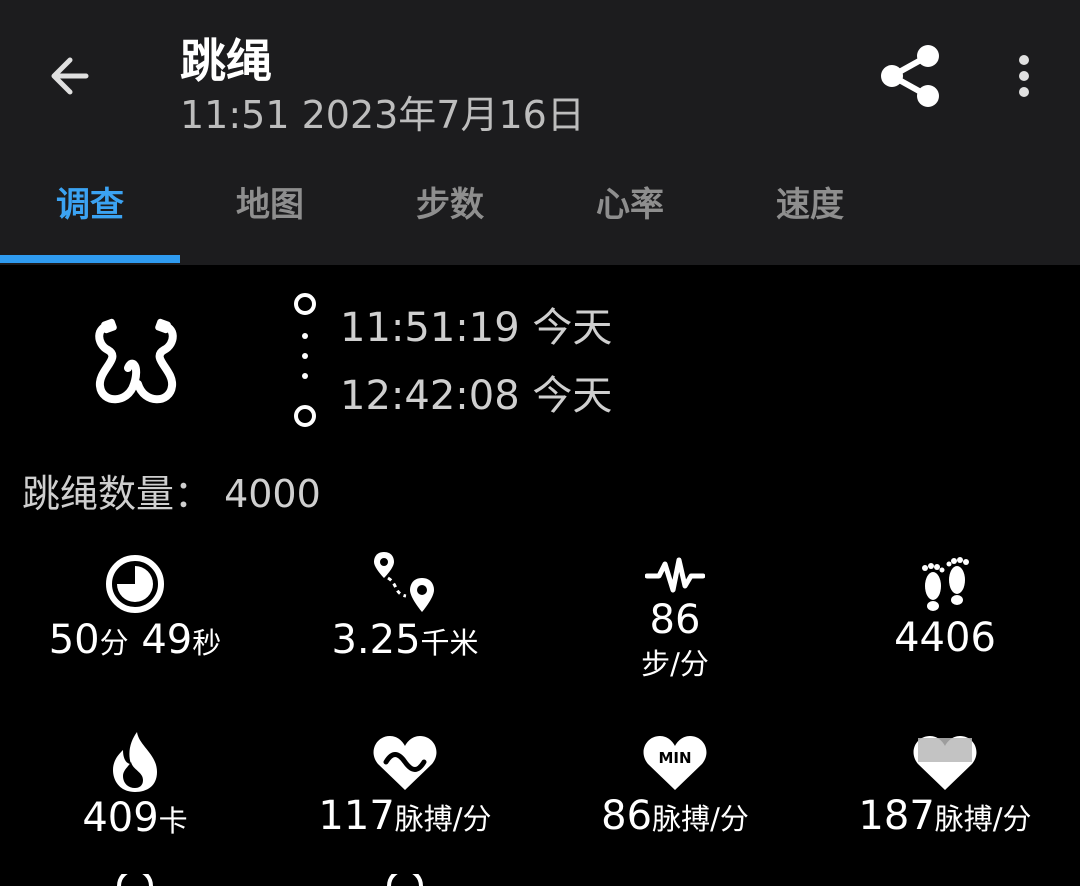  I want to click on stat-duration: 50分 49秒, so click(135, 609).